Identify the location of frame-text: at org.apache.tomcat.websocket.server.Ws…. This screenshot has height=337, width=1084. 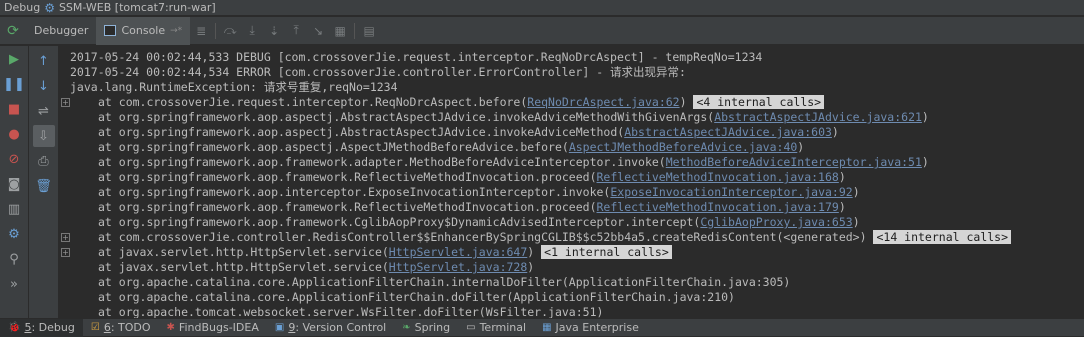
(351, 311).